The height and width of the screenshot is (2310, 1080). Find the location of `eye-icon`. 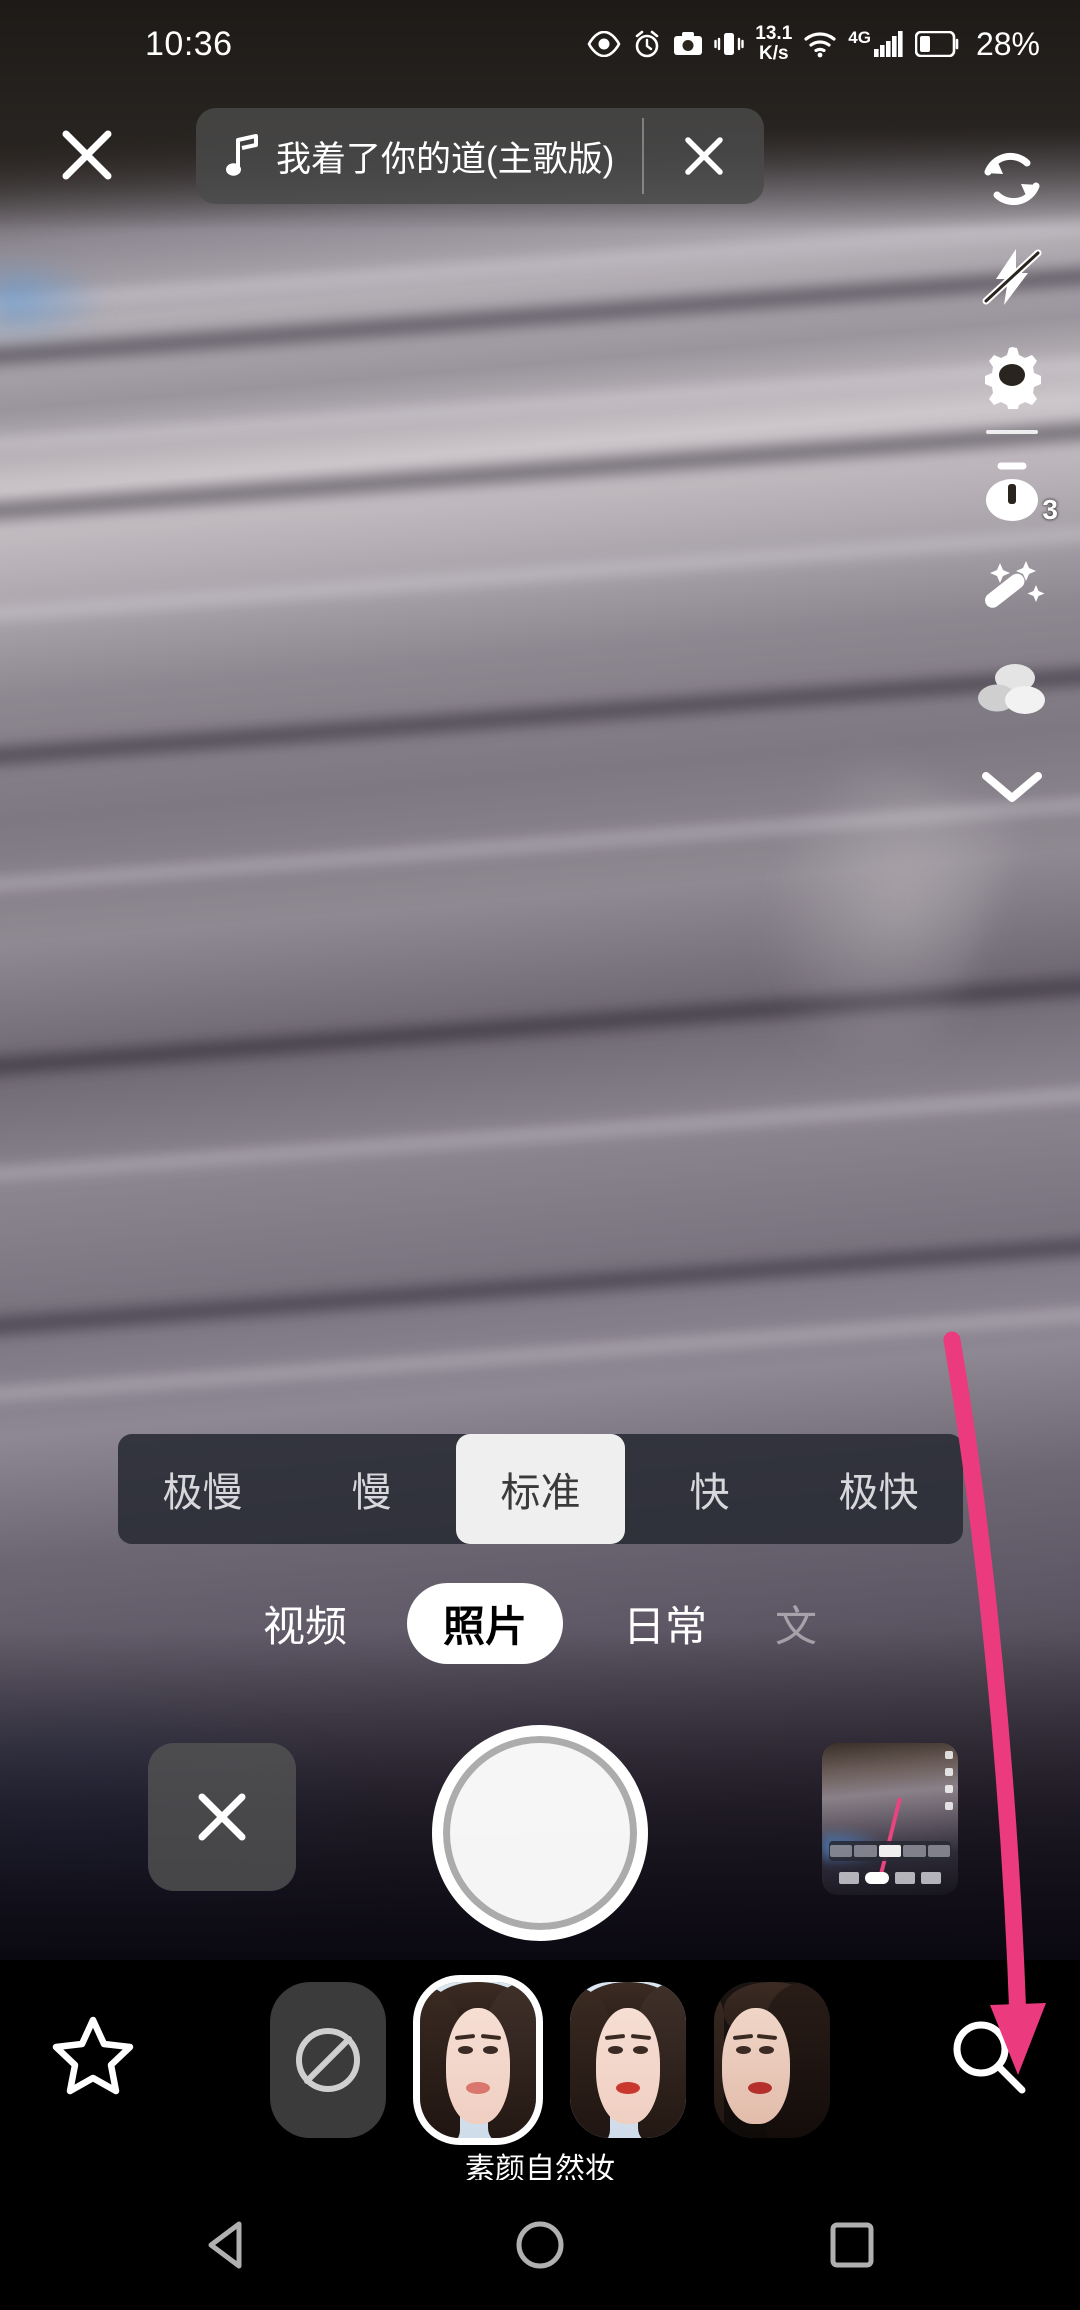

eye-icon is located at coordinates (604, 44).